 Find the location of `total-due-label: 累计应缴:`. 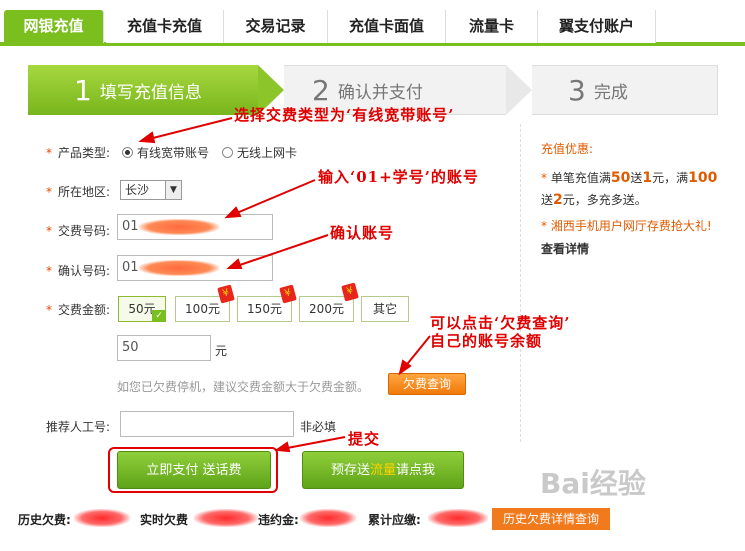

total-due-label: 累计应缴: is located at coordinates (394, 520).